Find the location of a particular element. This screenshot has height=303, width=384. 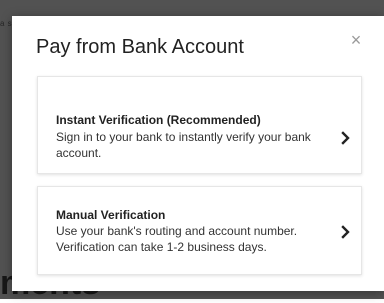

close-icon: × is located at coordinates (356, 40).